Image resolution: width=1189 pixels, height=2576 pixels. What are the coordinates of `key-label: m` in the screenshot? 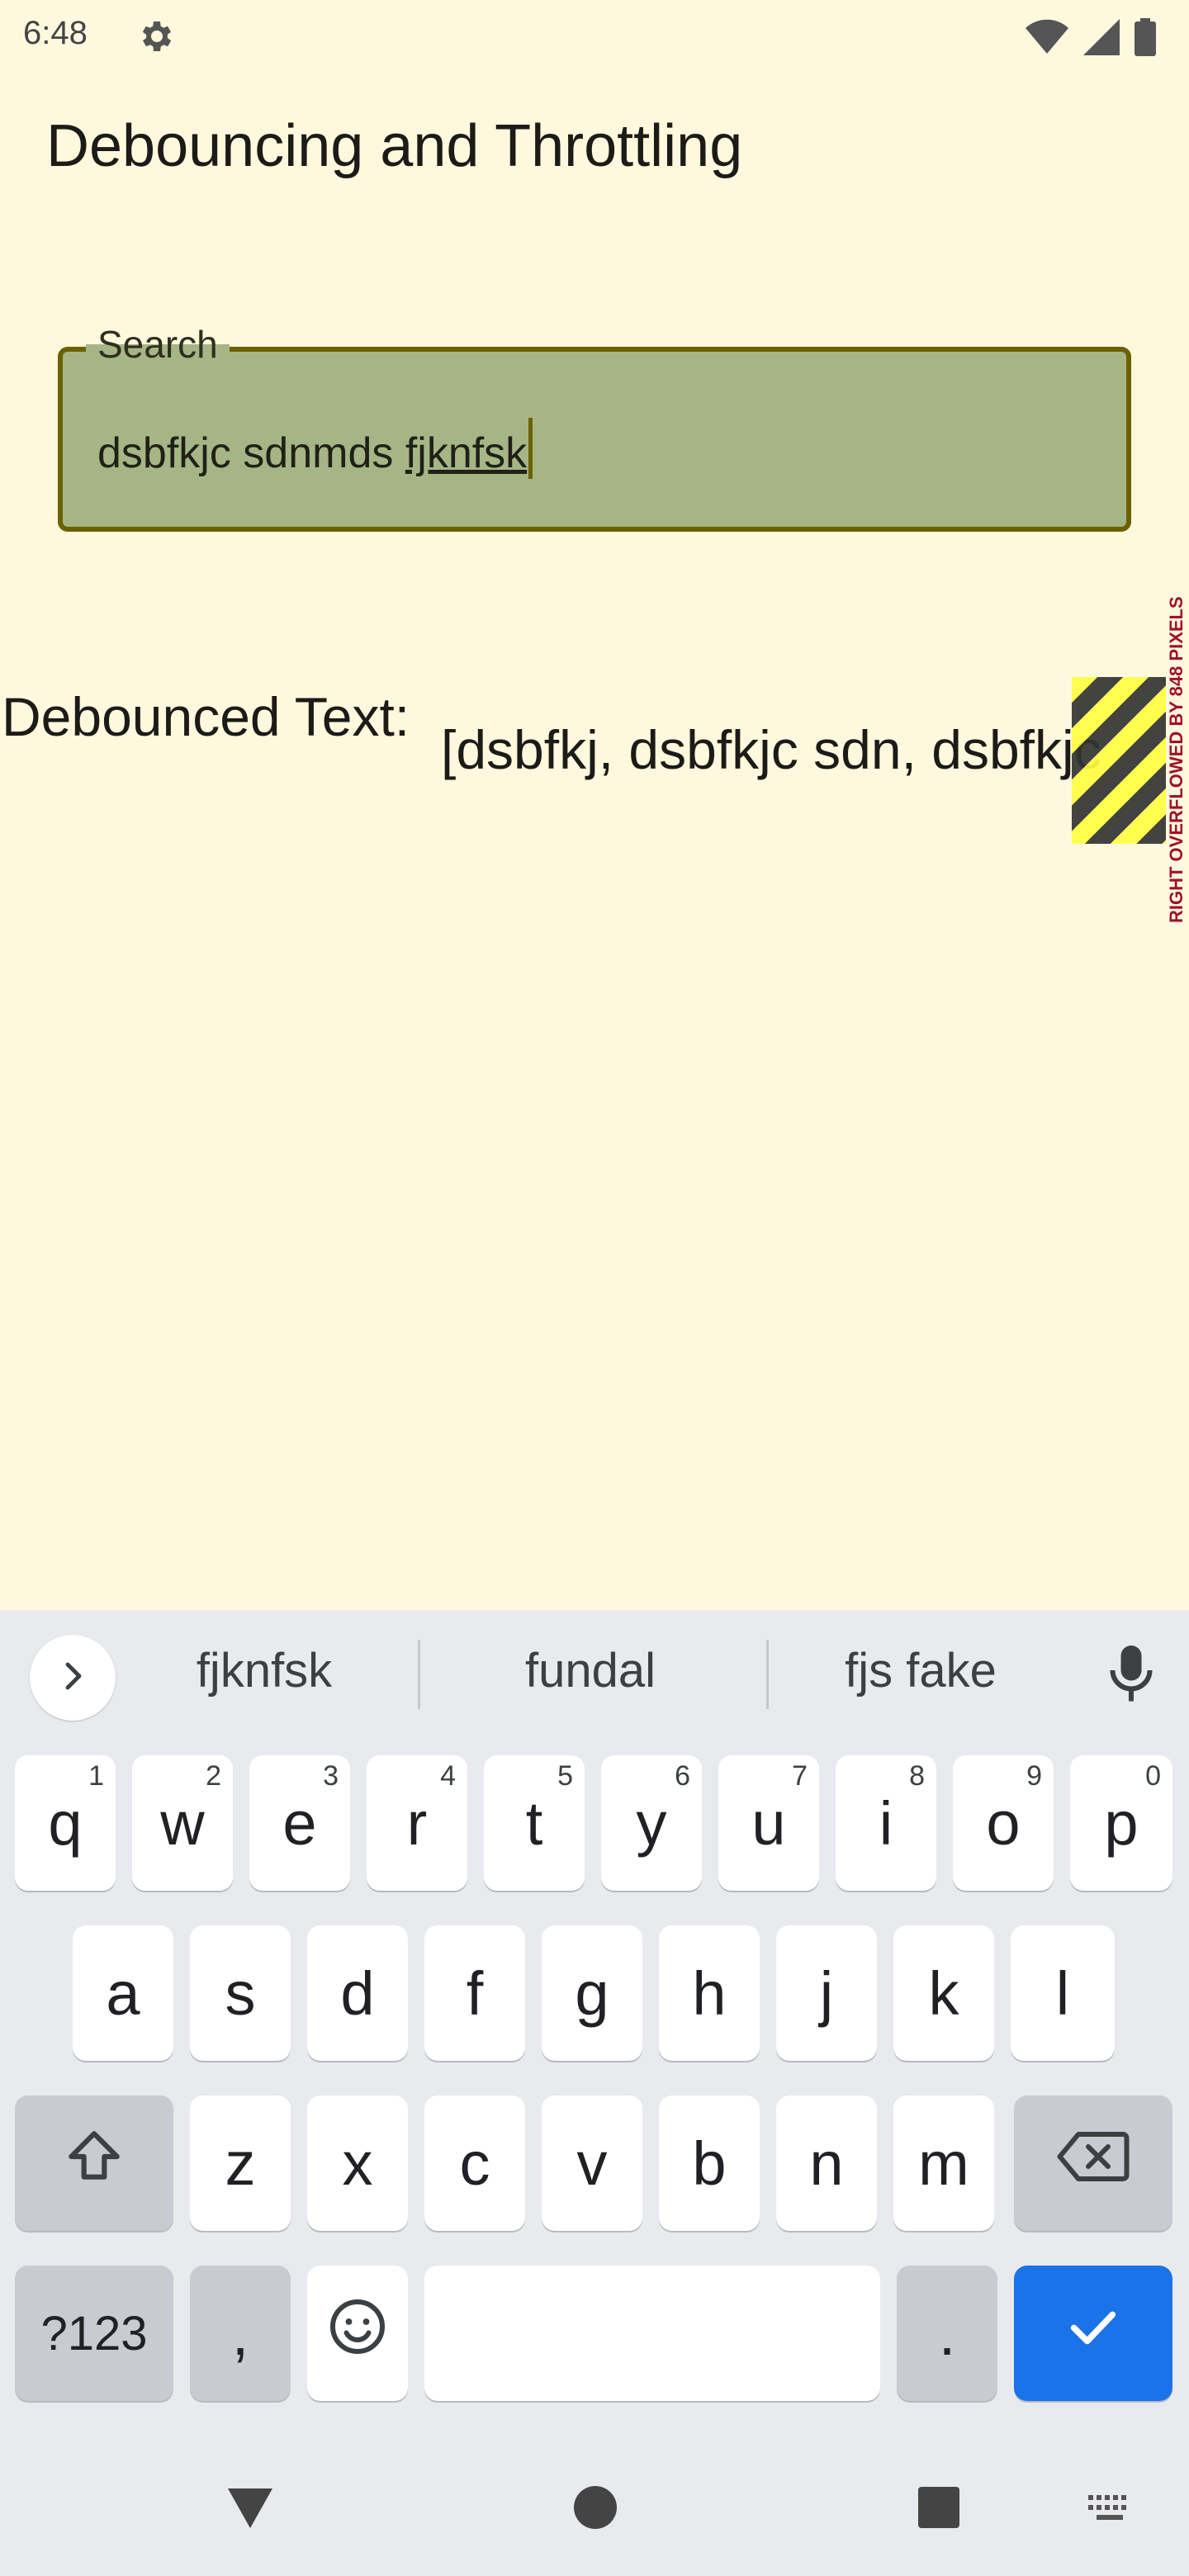 It's located at (943, 2163).